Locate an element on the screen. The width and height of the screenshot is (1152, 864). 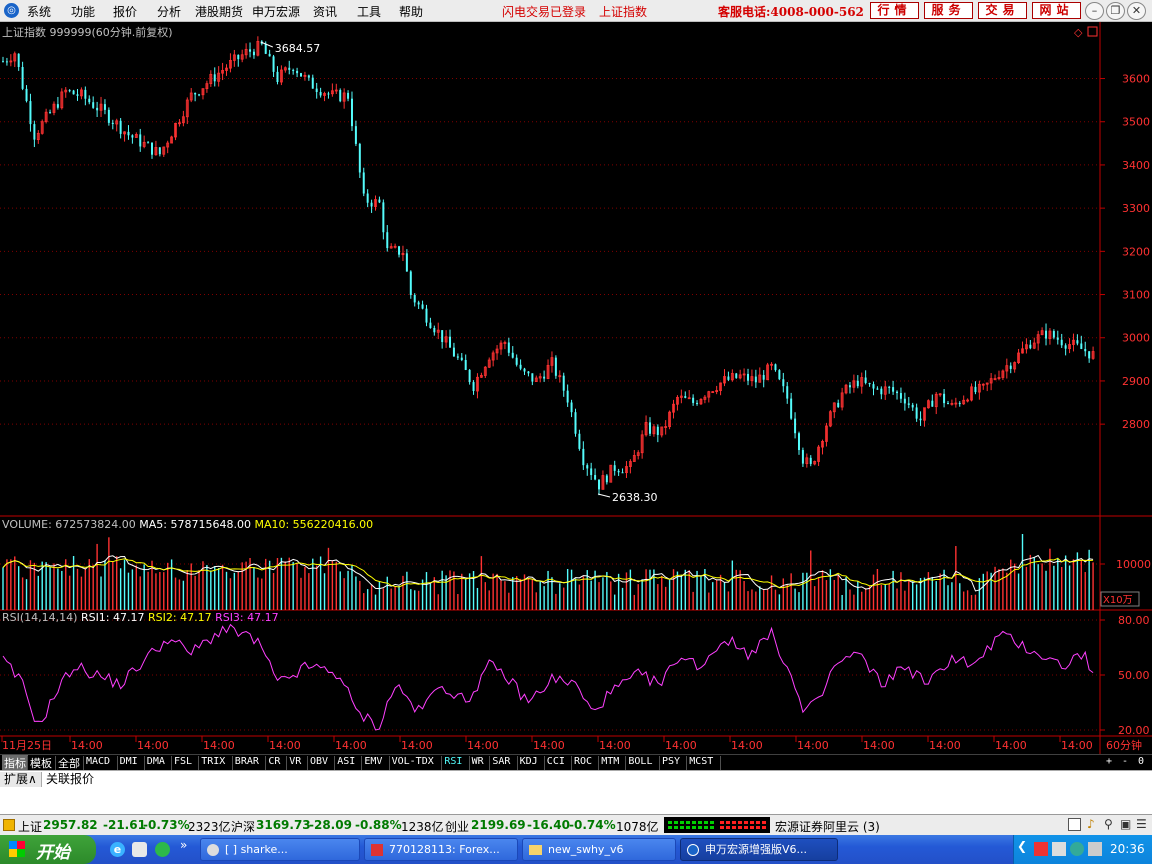
hs-label: 沪深 is located at coordinates (243, 827).